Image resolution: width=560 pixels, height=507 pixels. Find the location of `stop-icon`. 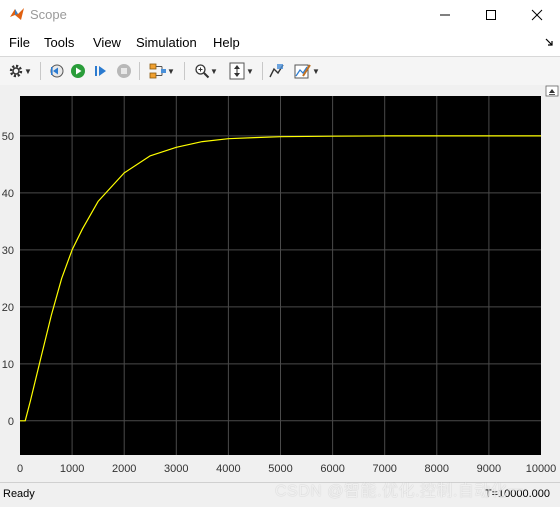

stop-icon is located at coordinates (124, 71).